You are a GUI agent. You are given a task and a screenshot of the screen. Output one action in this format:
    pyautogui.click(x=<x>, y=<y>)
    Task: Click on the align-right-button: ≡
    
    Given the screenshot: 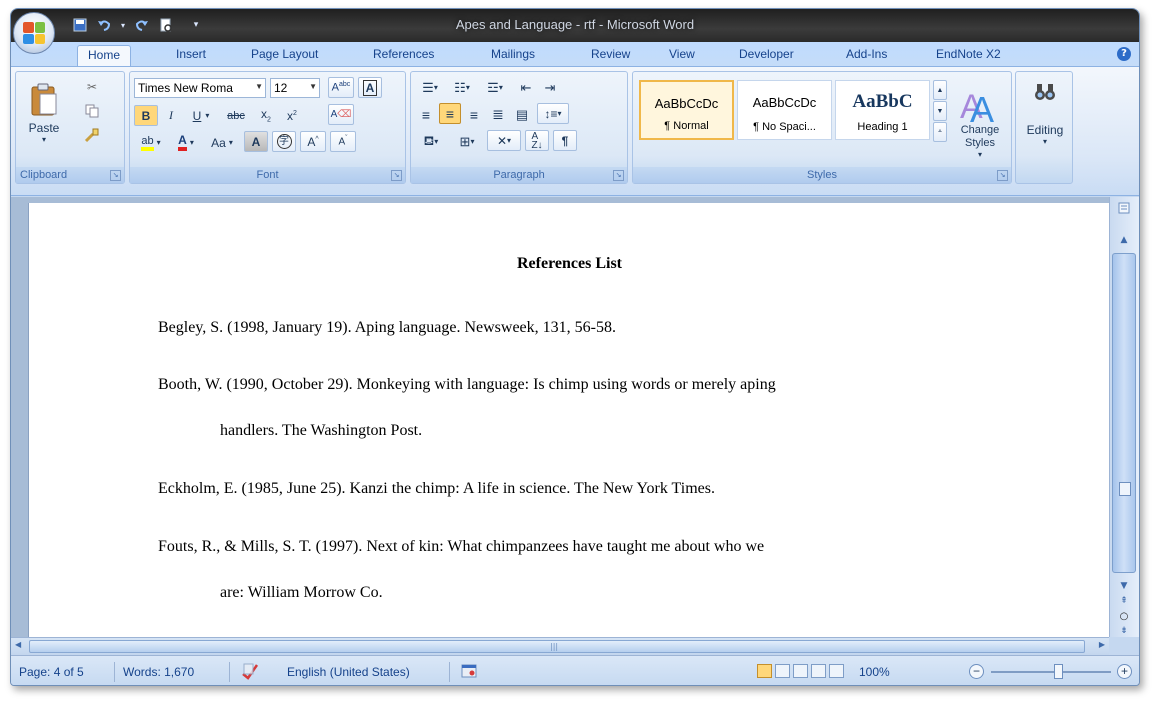 What is the action you would take?
    pyautogui.click(x=474, y=114)
    